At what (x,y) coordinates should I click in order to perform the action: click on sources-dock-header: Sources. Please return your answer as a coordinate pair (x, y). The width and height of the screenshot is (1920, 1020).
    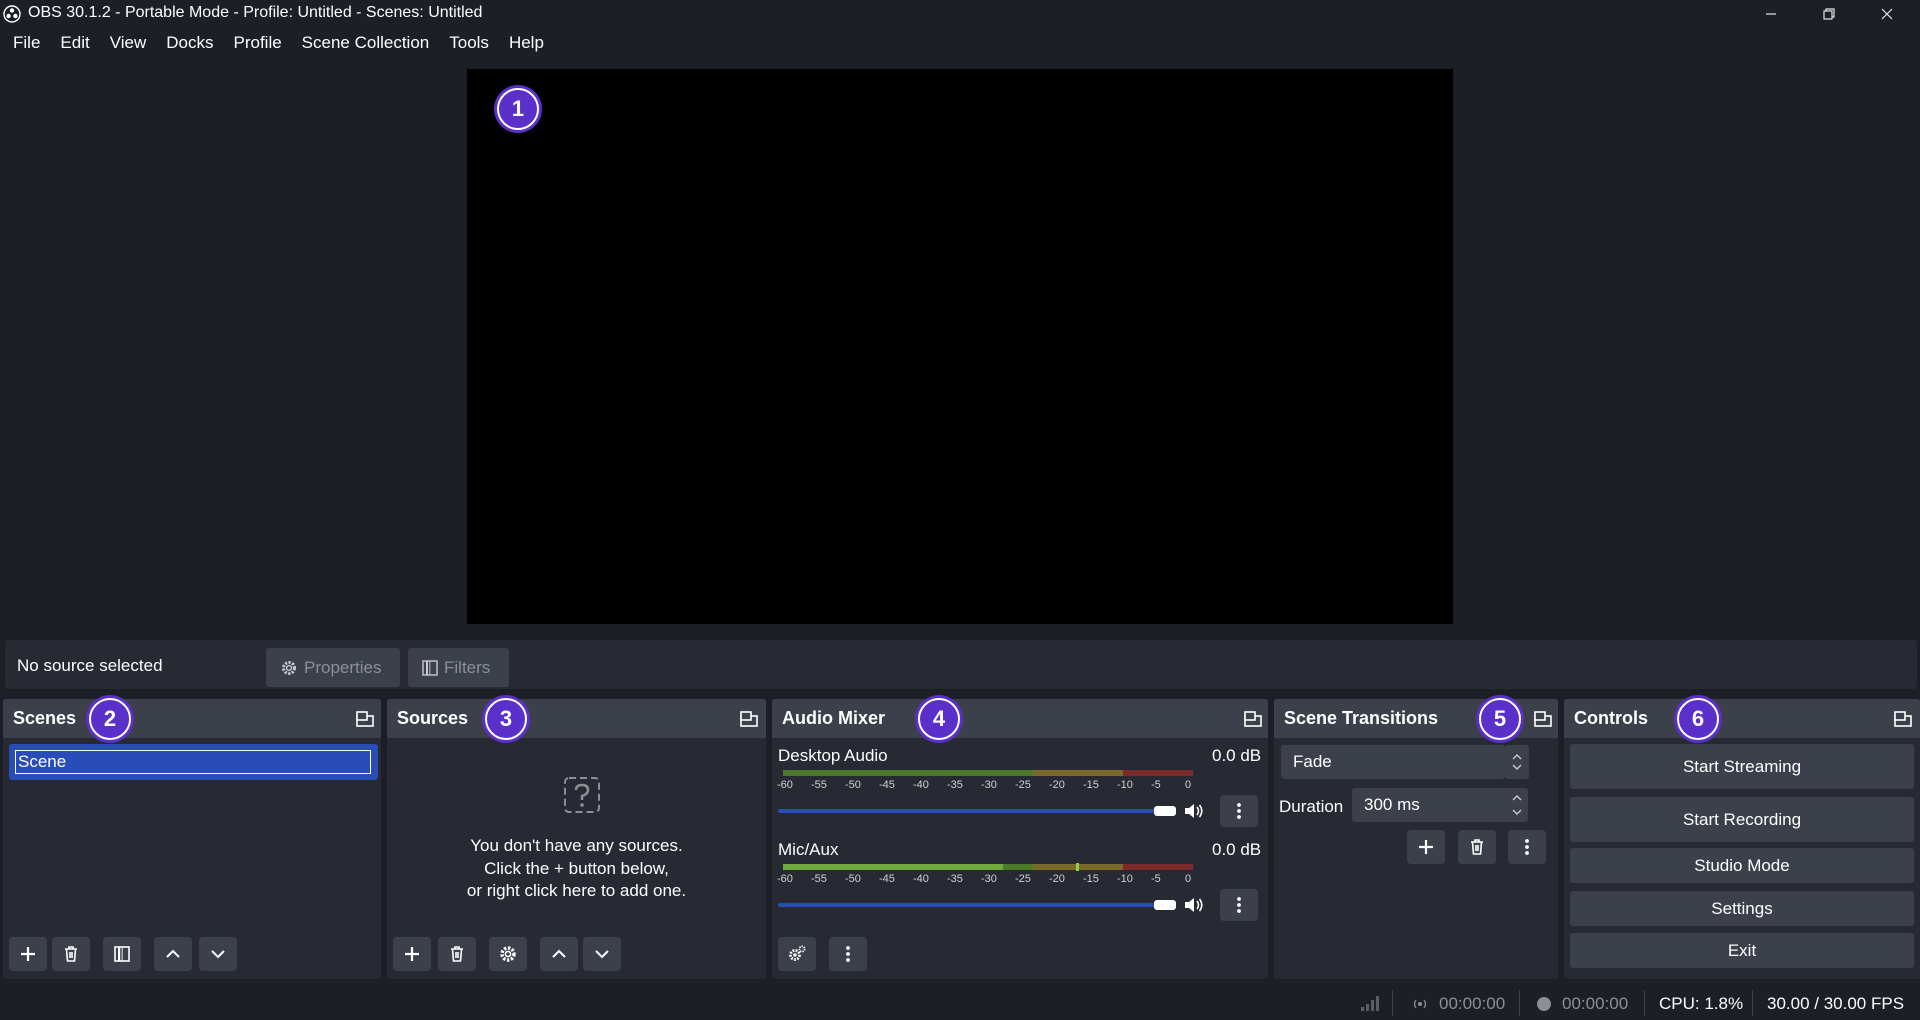
    Looking at the image, I should click on (576, 718).